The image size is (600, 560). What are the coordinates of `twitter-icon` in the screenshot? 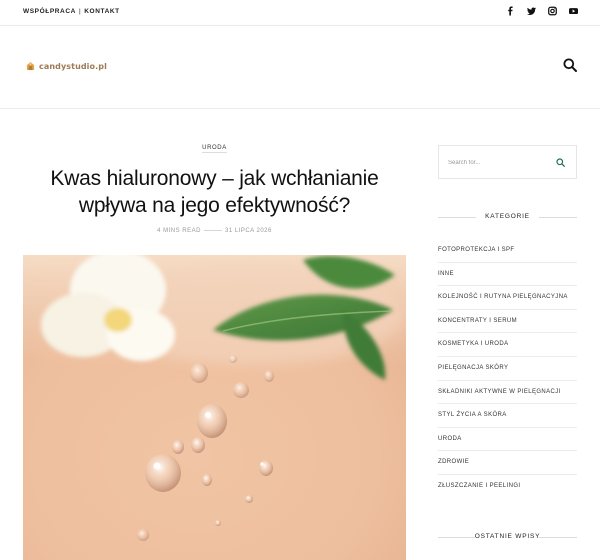 It's located at (531, 11).